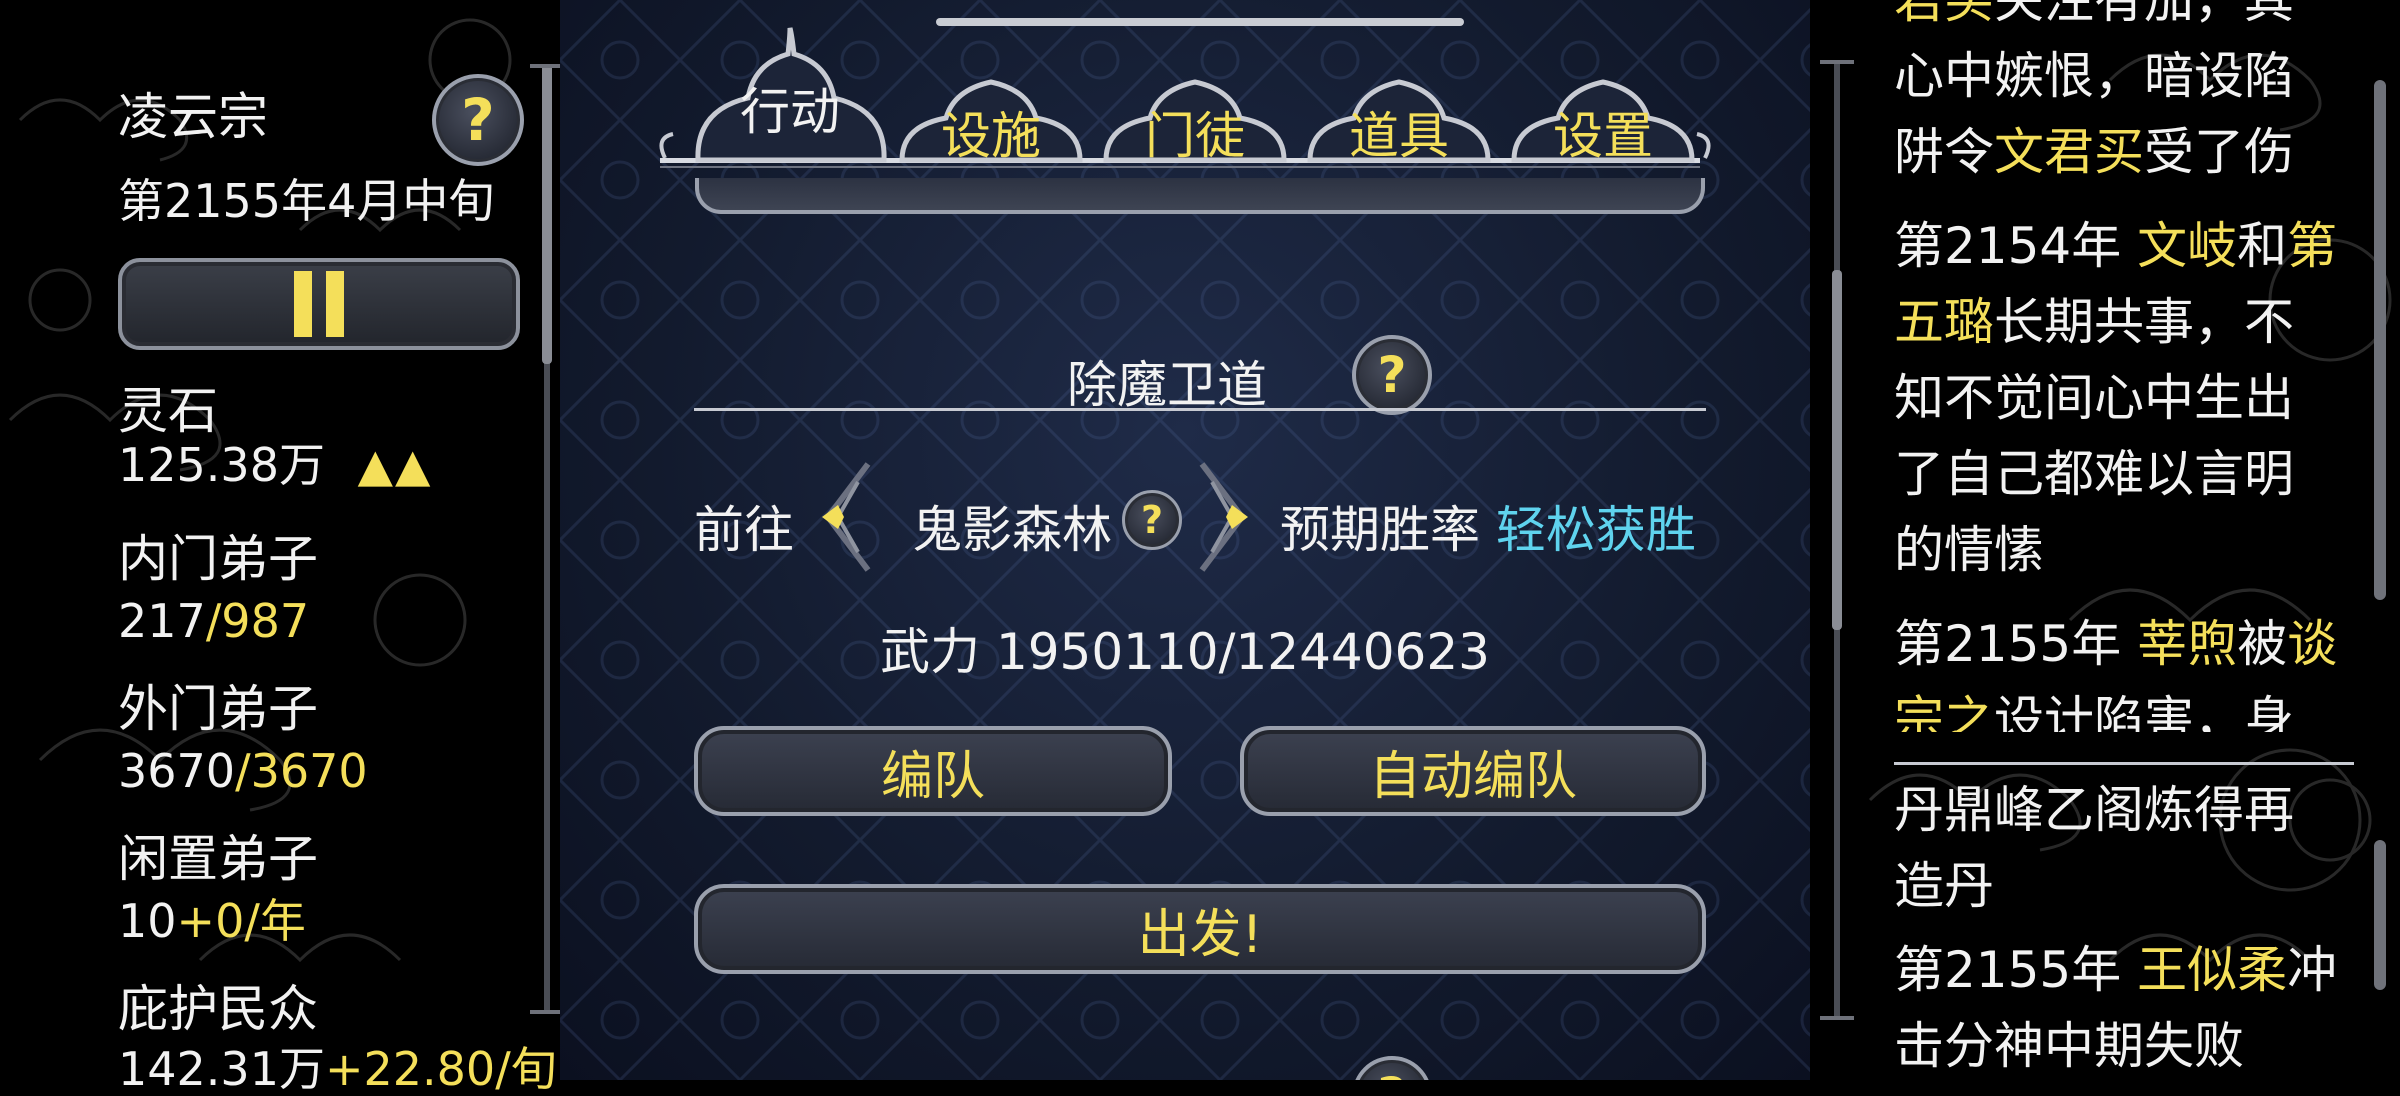  I want to click on auto-team-button-label: 自动编队, so click(1472, 776).